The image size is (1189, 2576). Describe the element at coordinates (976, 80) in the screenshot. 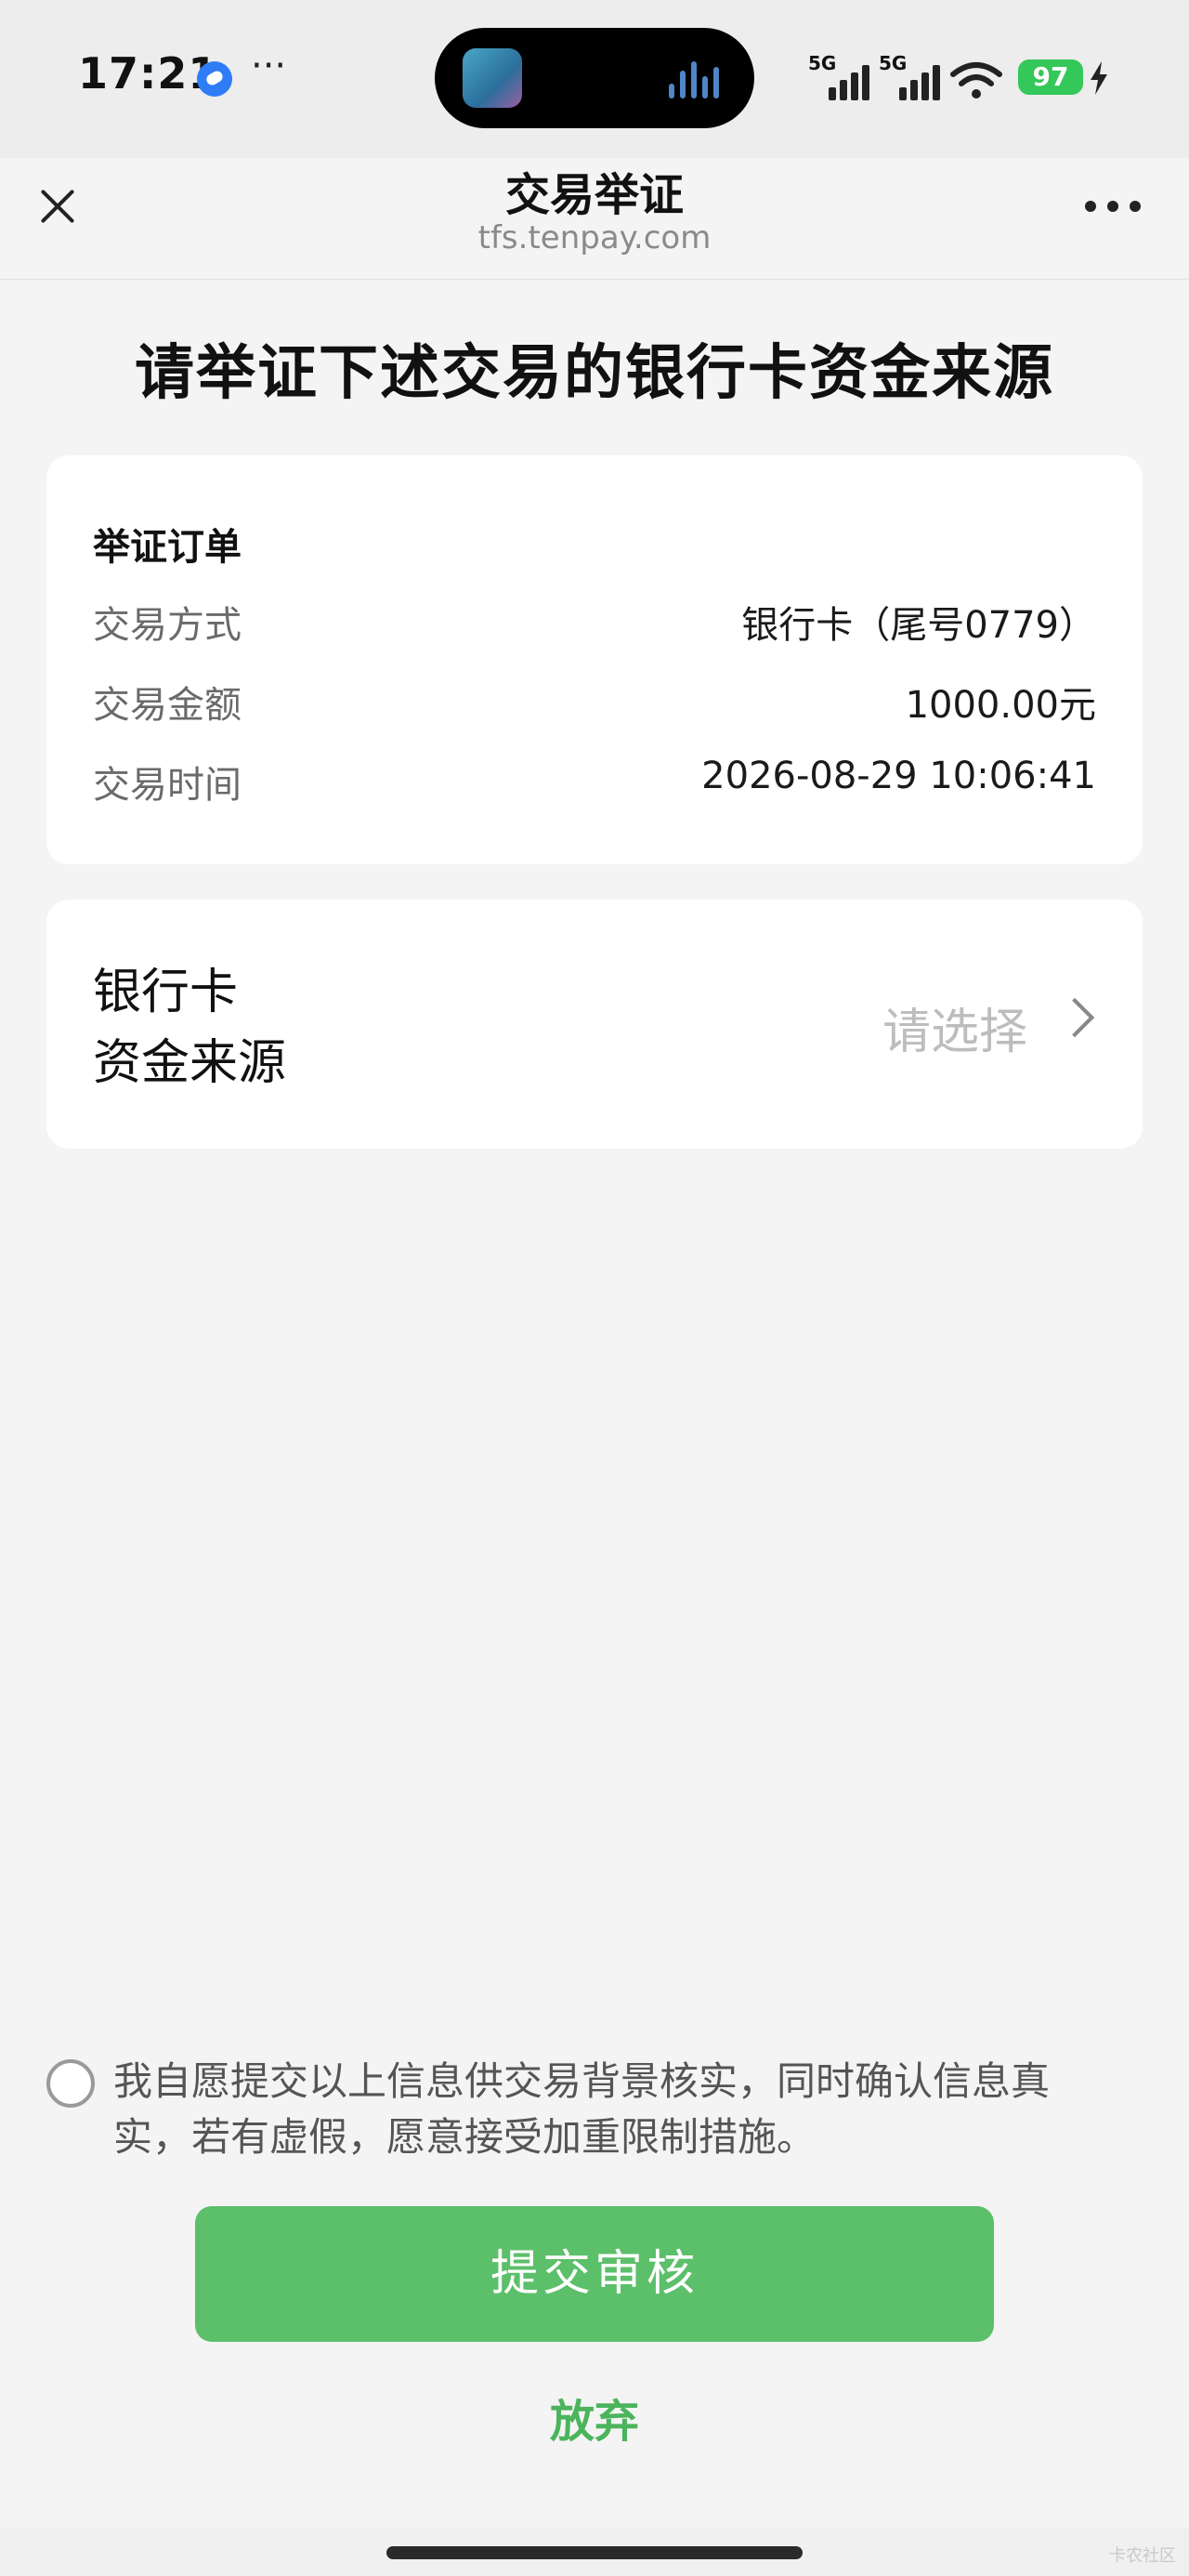

I see `wifi-icon` at that location.